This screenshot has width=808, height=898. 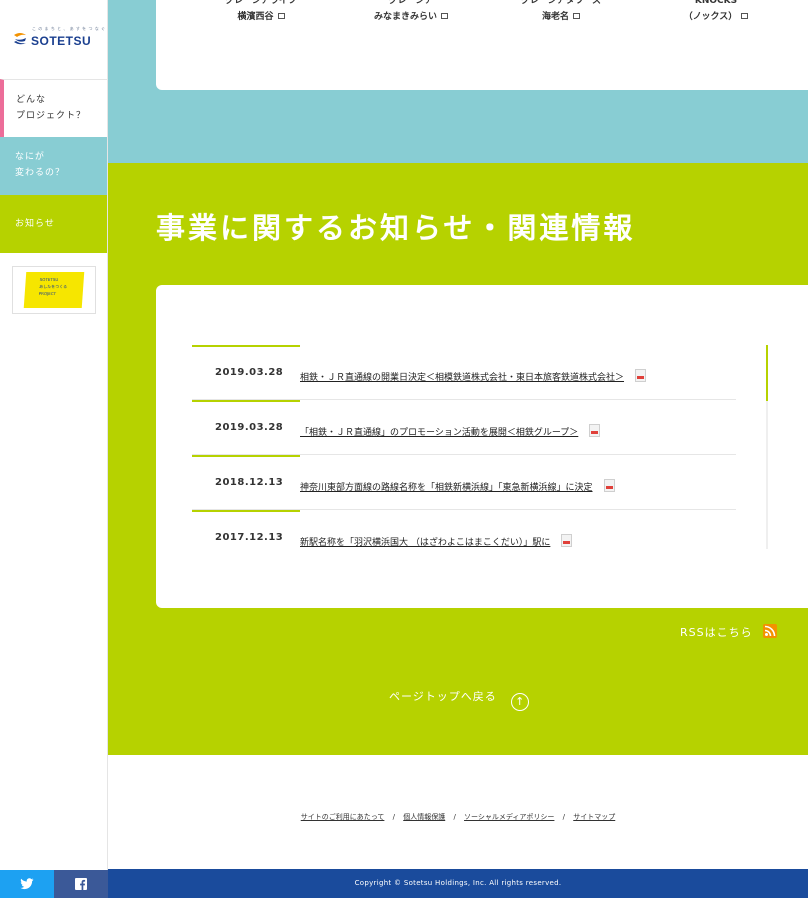 I want to click on news-link-text: 「相鉄・ＪＲ直通線」のプロモーション活動を展開＜相鉄グループ＞, so click(x=439, y=433).